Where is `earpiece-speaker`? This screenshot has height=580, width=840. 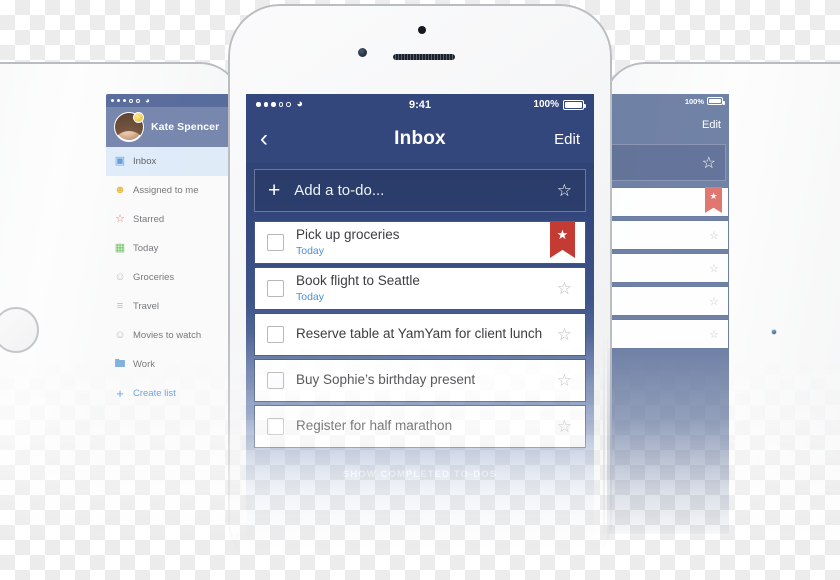 earpiece-speaker is located at coordinates (424, 57).